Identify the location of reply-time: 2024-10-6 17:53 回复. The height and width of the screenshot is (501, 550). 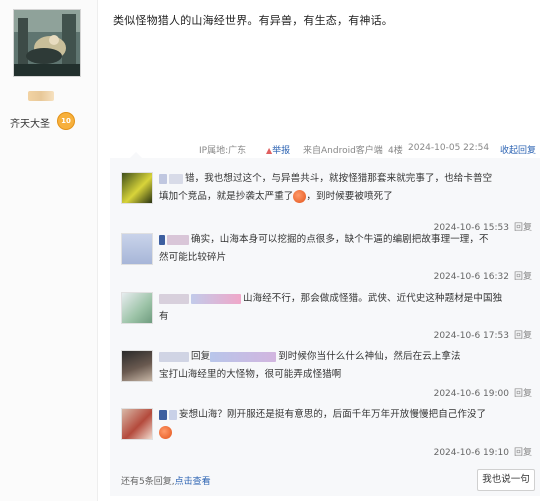
(482, 336).